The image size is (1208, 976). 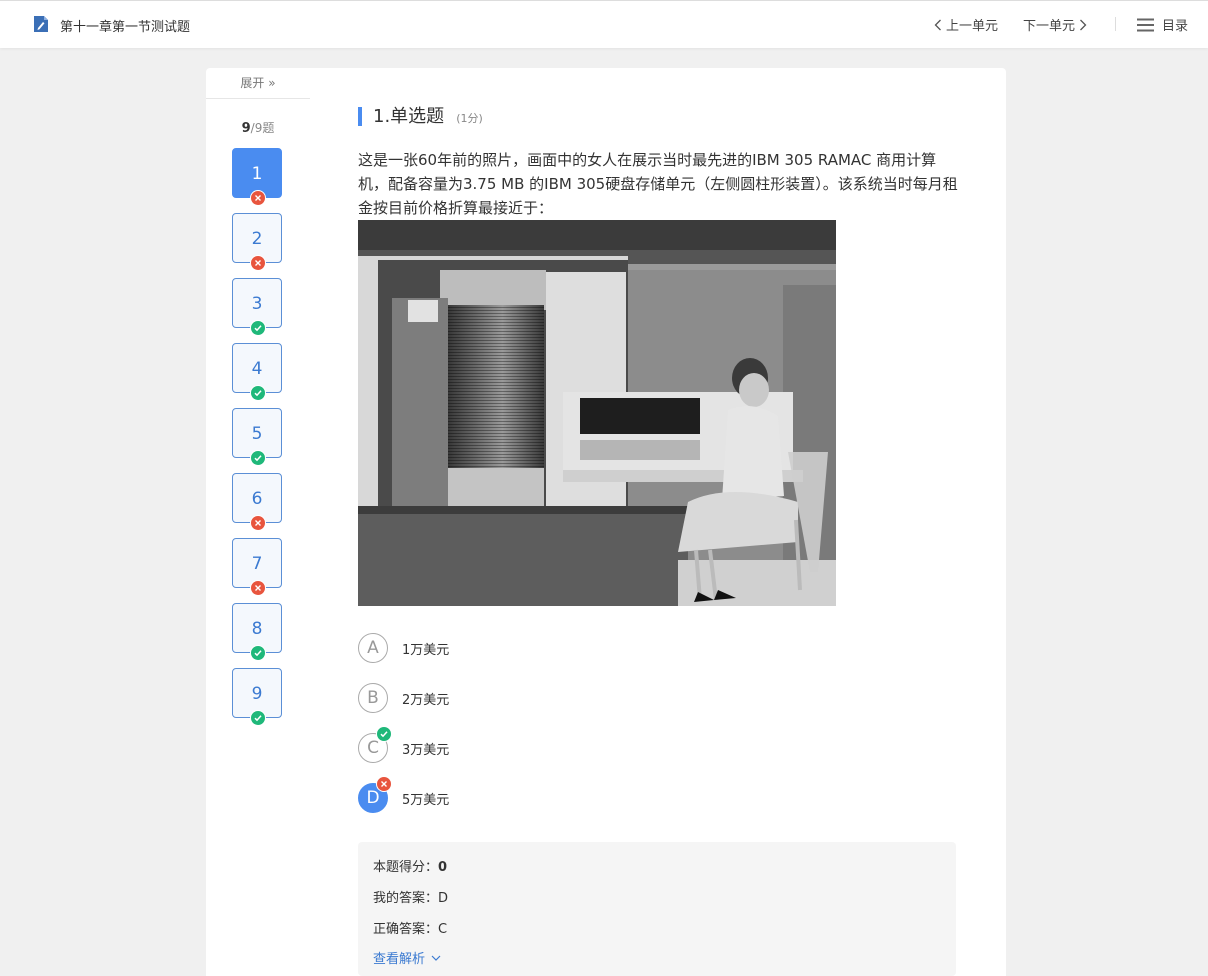 I want to click on chevron-right-icon, so click(x=1083, y=24).